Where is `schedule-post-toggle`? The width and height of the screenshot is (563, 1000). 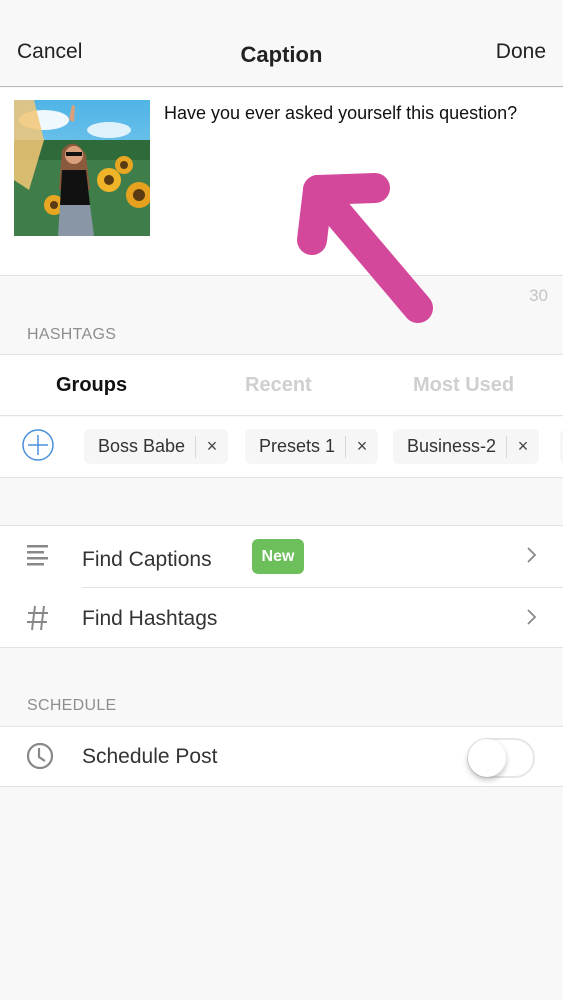
schedule-post-toggle is located at coordinates (501, 758).